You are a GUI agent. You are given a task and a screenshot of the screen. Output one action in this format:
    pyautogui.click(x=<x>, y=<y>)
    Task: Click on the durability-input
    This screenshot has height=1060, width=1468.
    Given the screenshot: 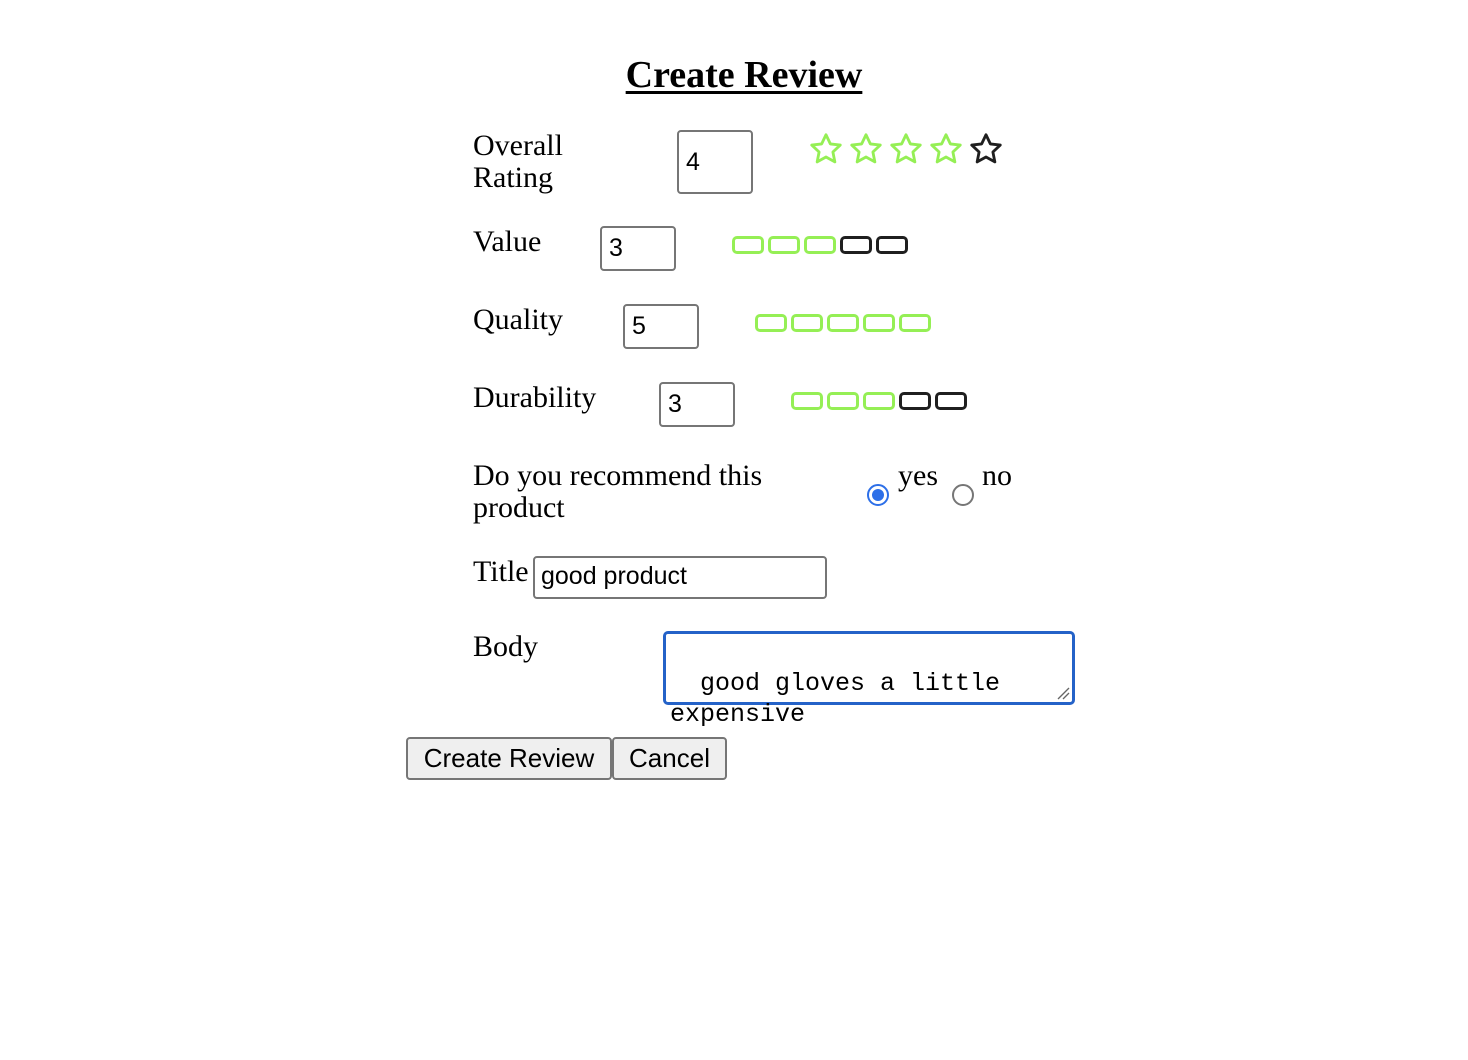 What is the action you would take?
    pyautogui.click(x=697, y=404)
    